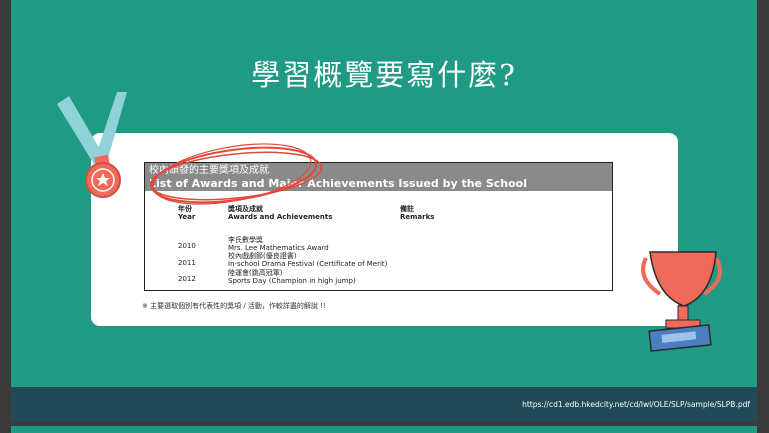 This screenshot has height=433, width=769. Describe the element at coordinates (681, 301) in the screenshot. I see `trophy-icon` at that location.